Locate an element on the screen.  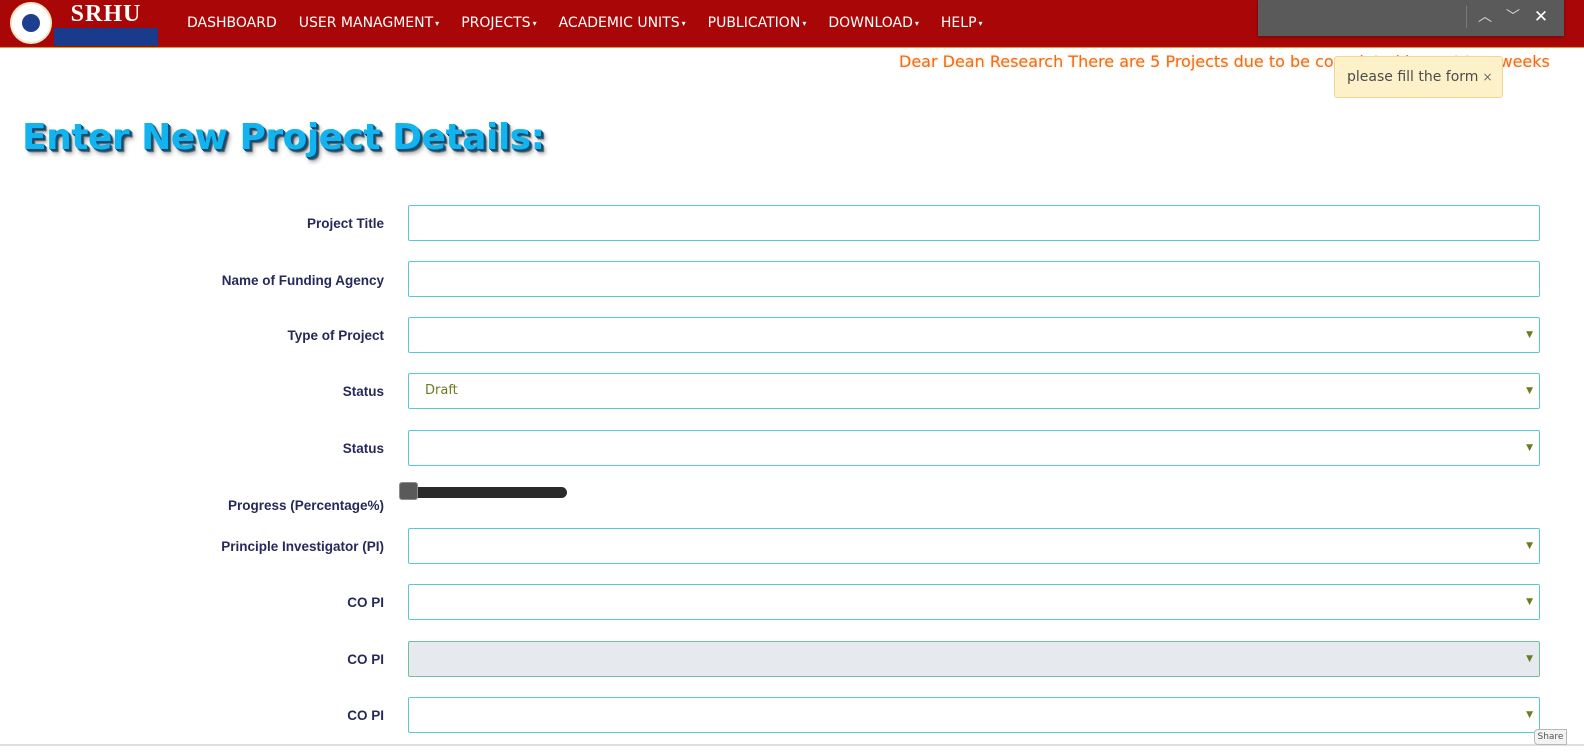
page-title: Enter New Project Details: is located at coordinates (283, 137).